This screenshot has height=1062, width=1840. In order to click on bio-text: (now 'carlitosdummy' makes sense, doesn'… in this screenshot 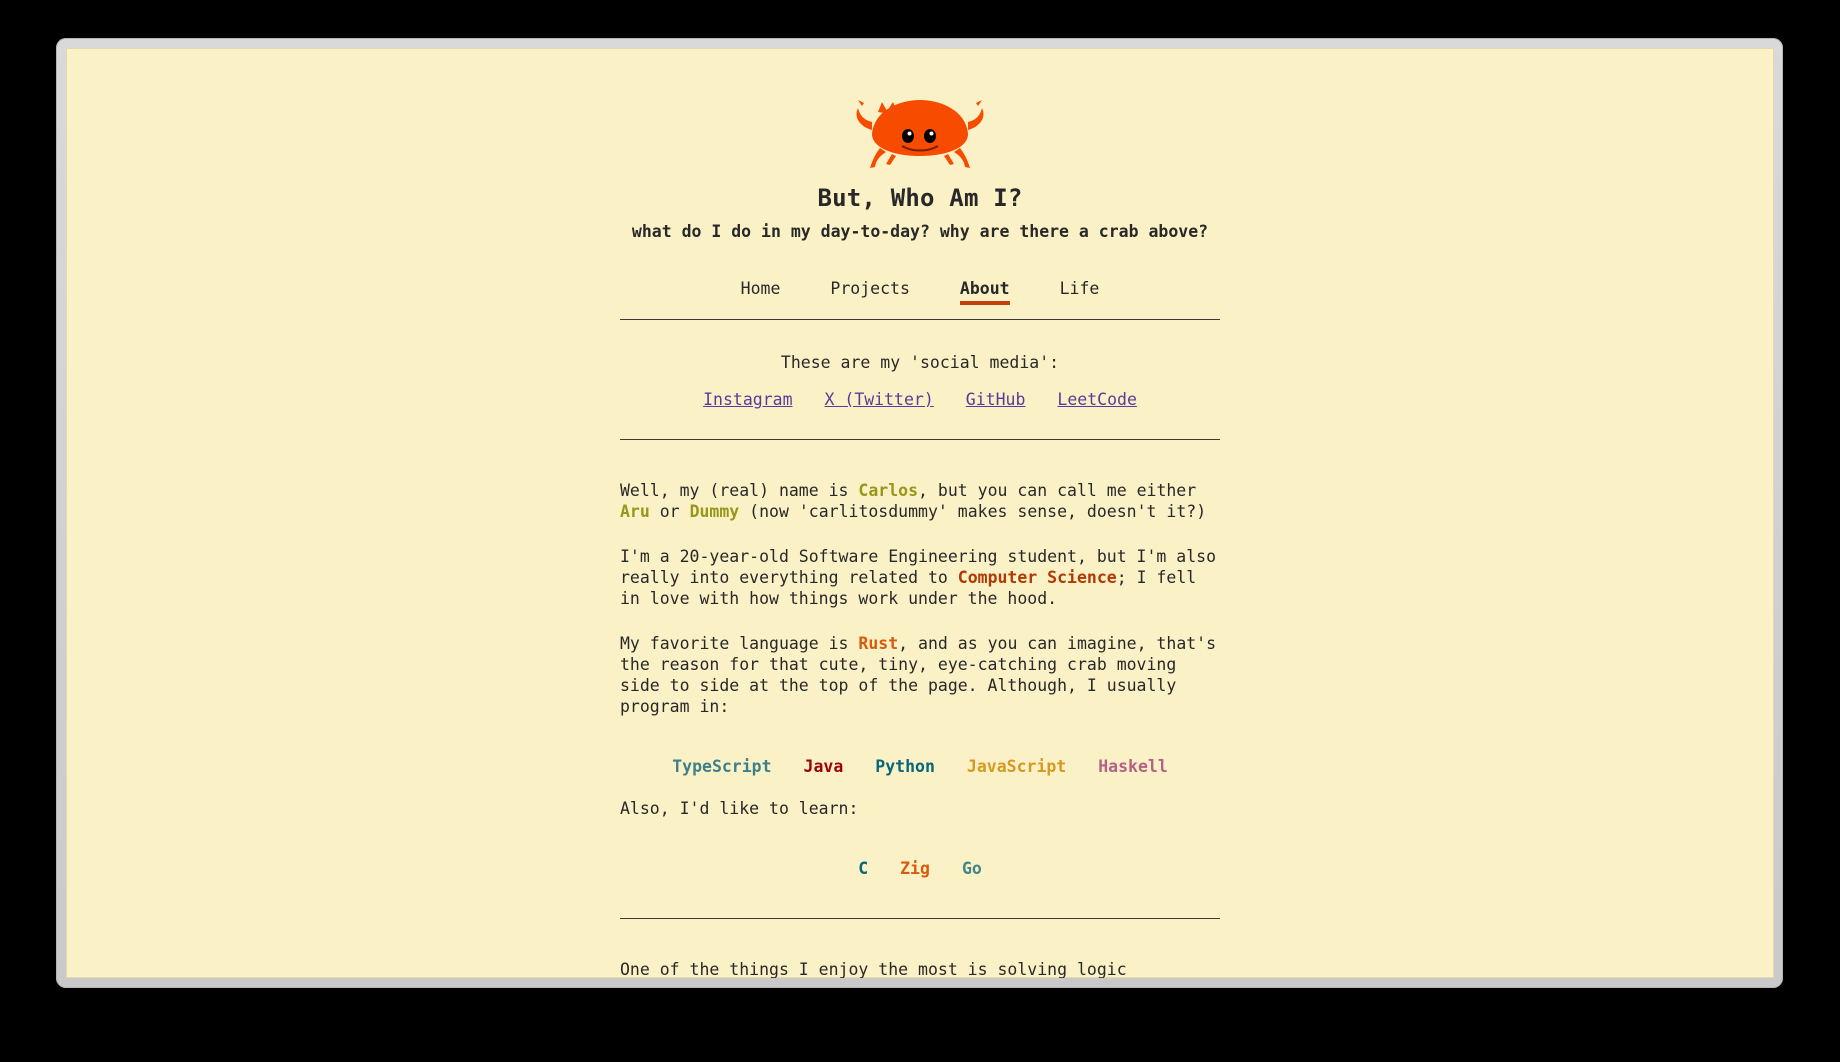, I will do `click(973, 511)`.